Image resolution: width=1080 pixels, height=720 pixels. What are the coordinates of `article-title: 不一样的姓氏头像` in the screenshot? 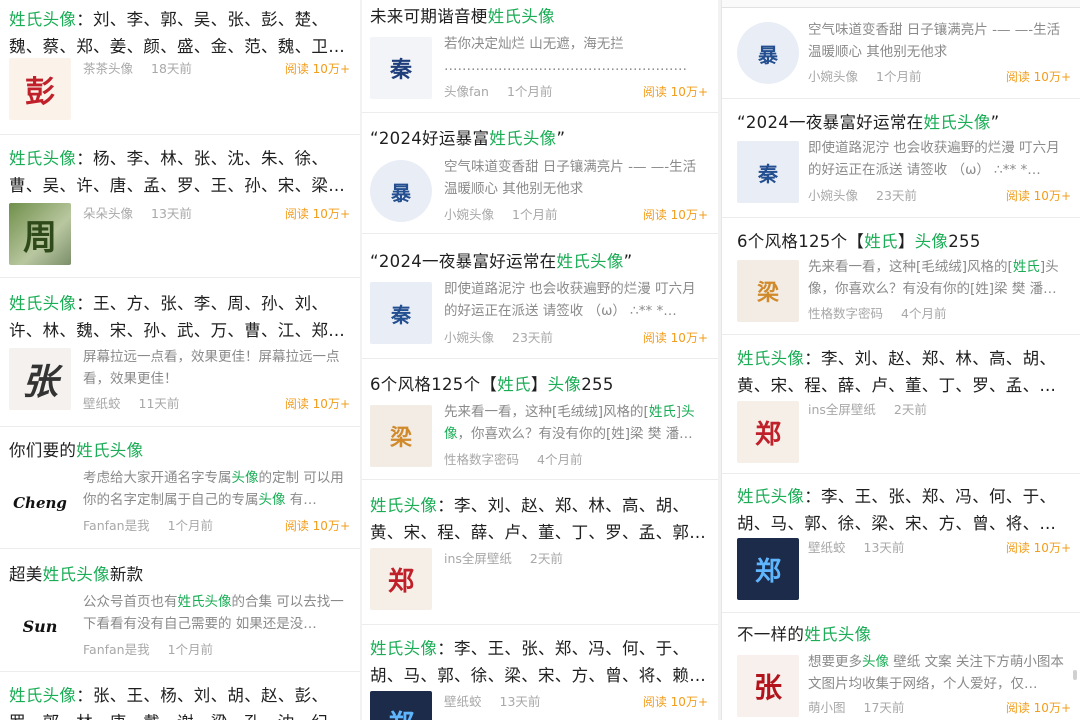 It's located at (904, 634).